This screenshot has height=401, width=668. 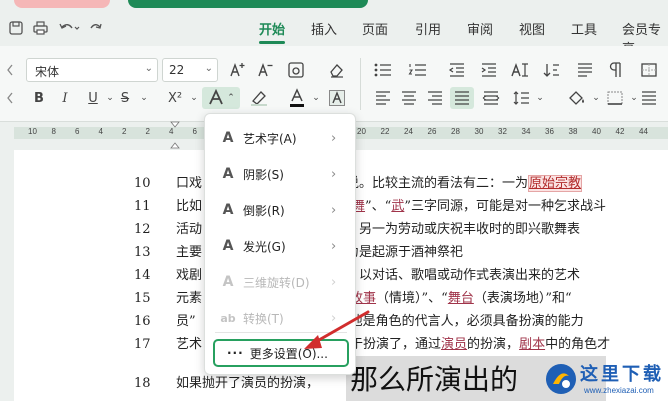 What do you see at coordinates (615, 98) in the screenshot?
I see `paragraph-border-icon` at bounding box center [615, 98].